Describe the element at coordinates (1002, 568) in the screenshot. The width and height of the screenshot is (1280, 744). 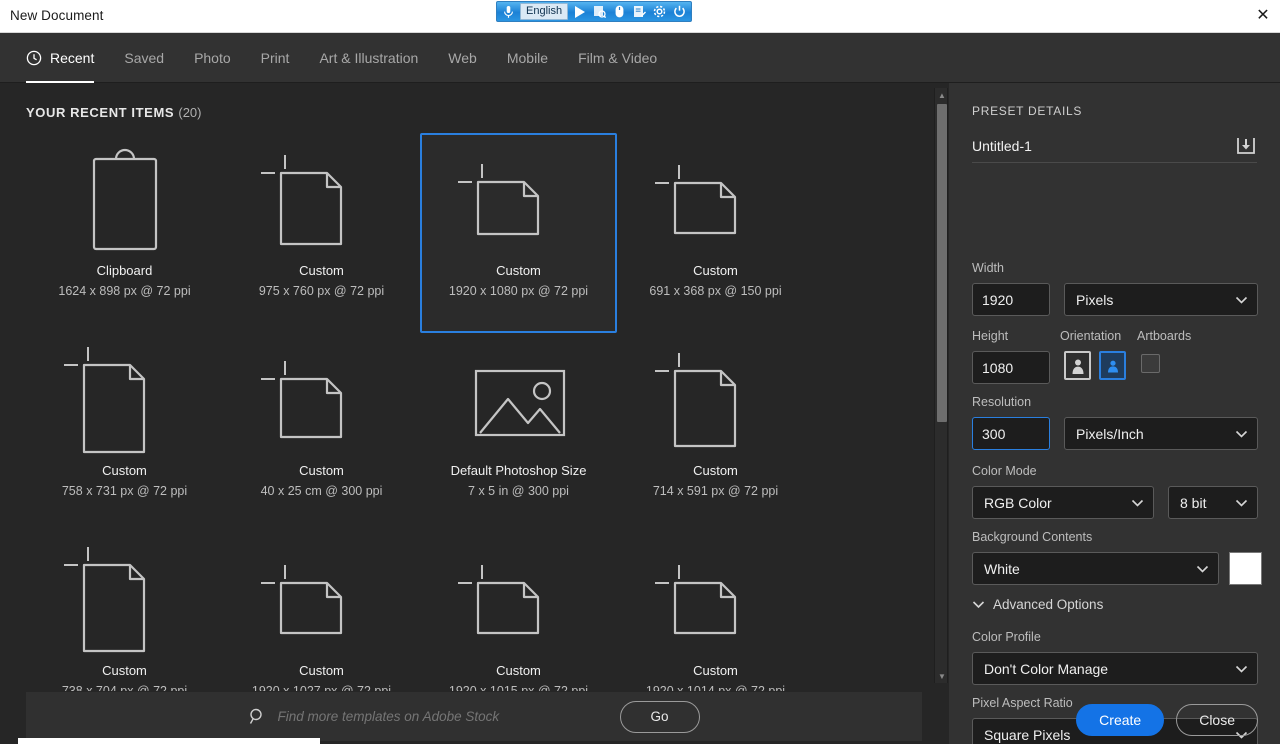
I see `background-contents-value: White` at that location.